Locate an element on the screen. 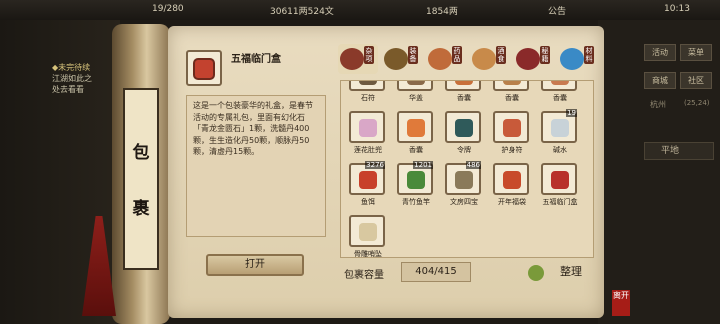  community-button: 社区 is located at coordinates (696, 80).